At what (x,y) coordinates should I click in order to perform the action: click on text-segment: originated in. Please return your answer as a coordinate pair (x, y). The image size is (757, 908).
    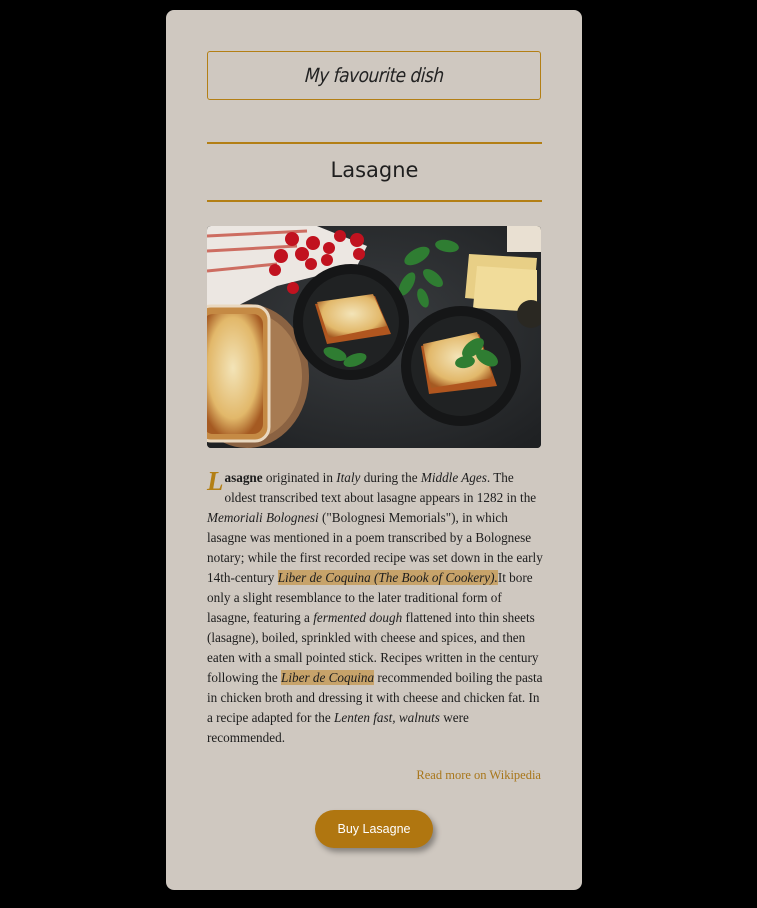
    Looking at the image, I should click on (299, 477).